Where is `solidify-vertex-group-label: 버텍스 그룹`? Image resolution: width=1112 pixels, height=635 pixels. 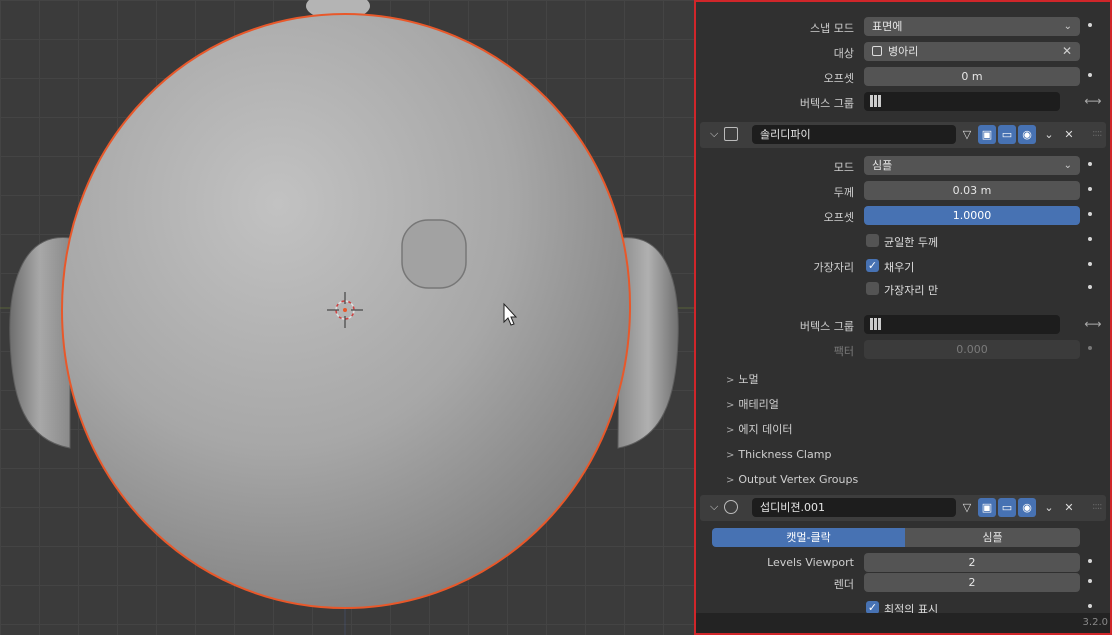 solidify-vertex-group-label: 버텍스 그룹 is located at coordinates (826, 326).